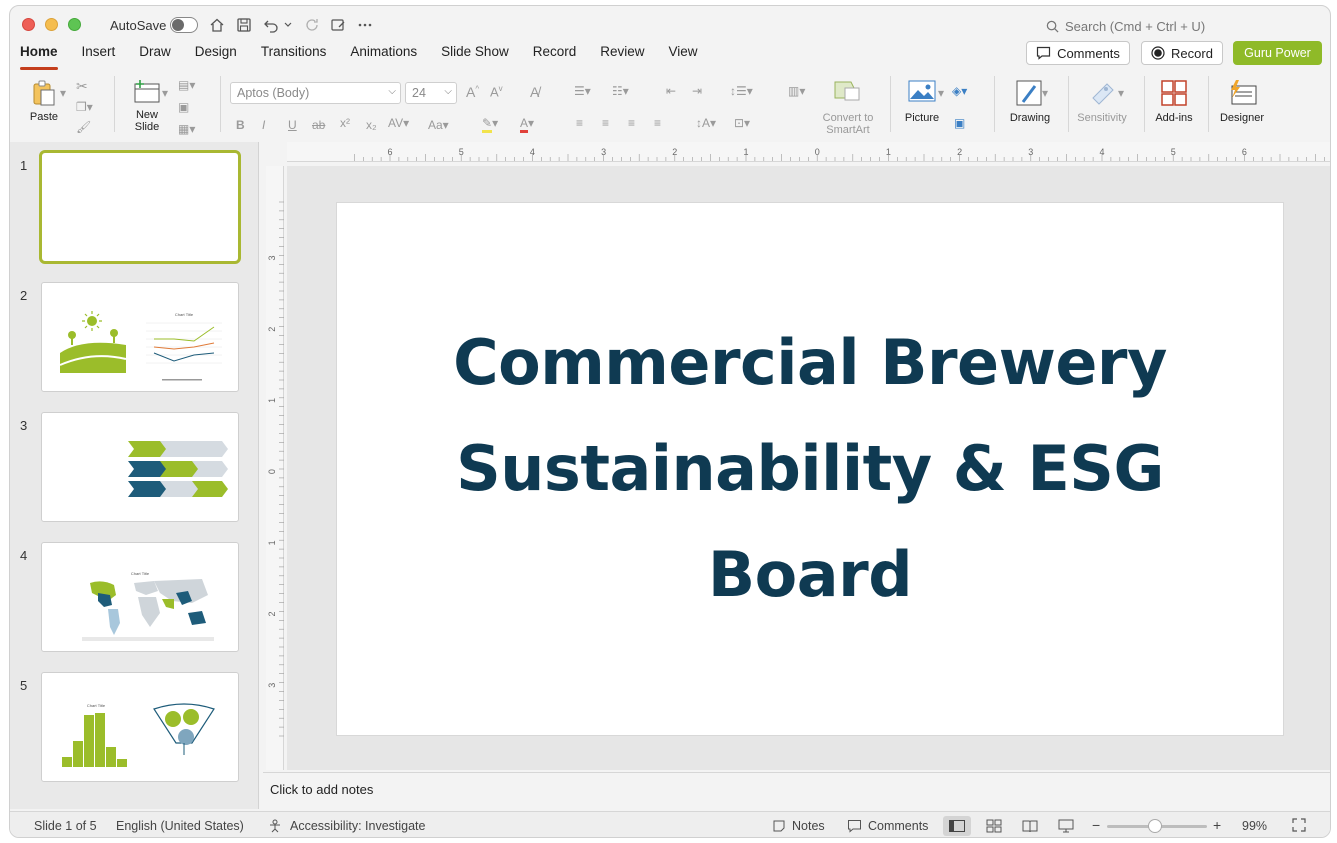  Describe the element at coordinates (941, 93) in the screenshot. I see `picture-dropdown-icon: ▾` at that location.